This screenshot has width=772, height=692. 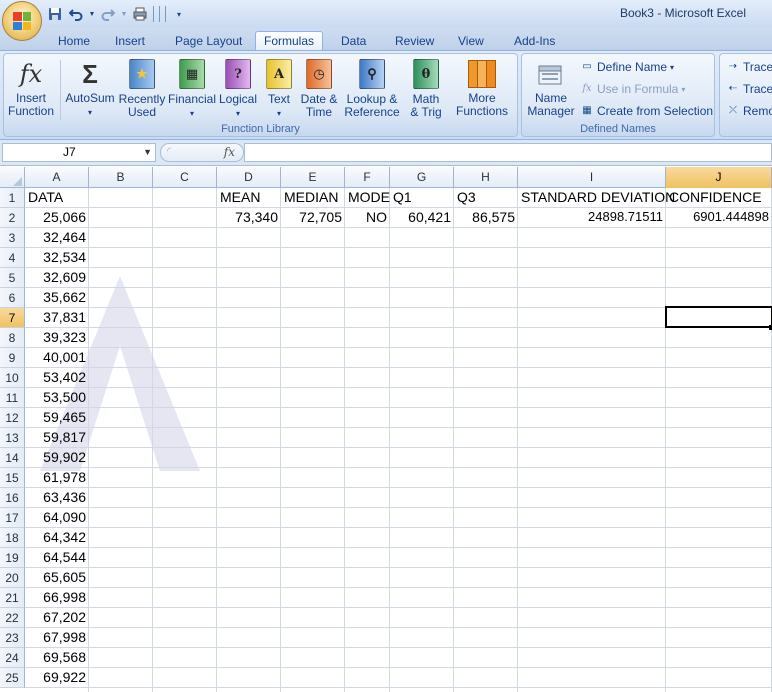 What do you see at coordinates (718, 317) in the screenshot?
I see `active-cell-selection` at bounding box center [718, 317].